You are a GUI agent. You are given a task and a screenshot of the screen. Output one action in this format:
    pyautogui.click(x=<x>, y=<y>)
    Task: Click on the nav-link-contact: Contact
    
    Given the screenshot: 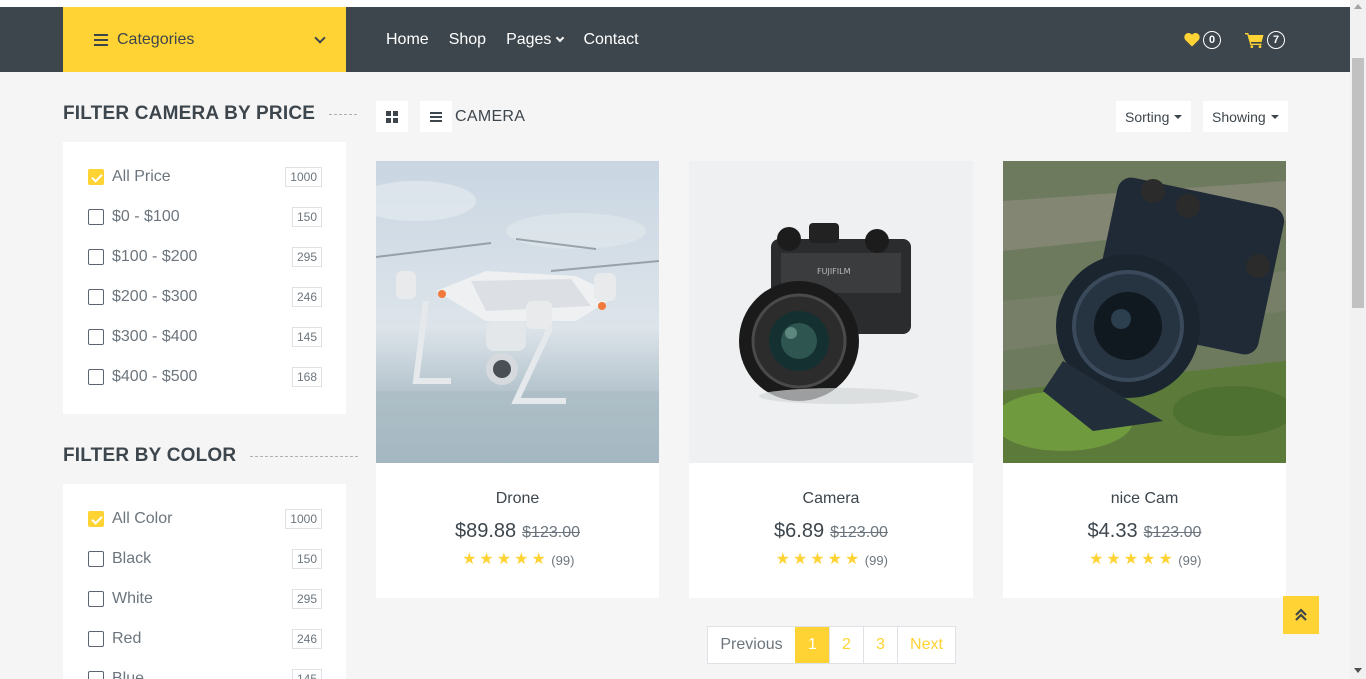 What is the action you would take?
    pyautogui.click(x=610, y=40)
    